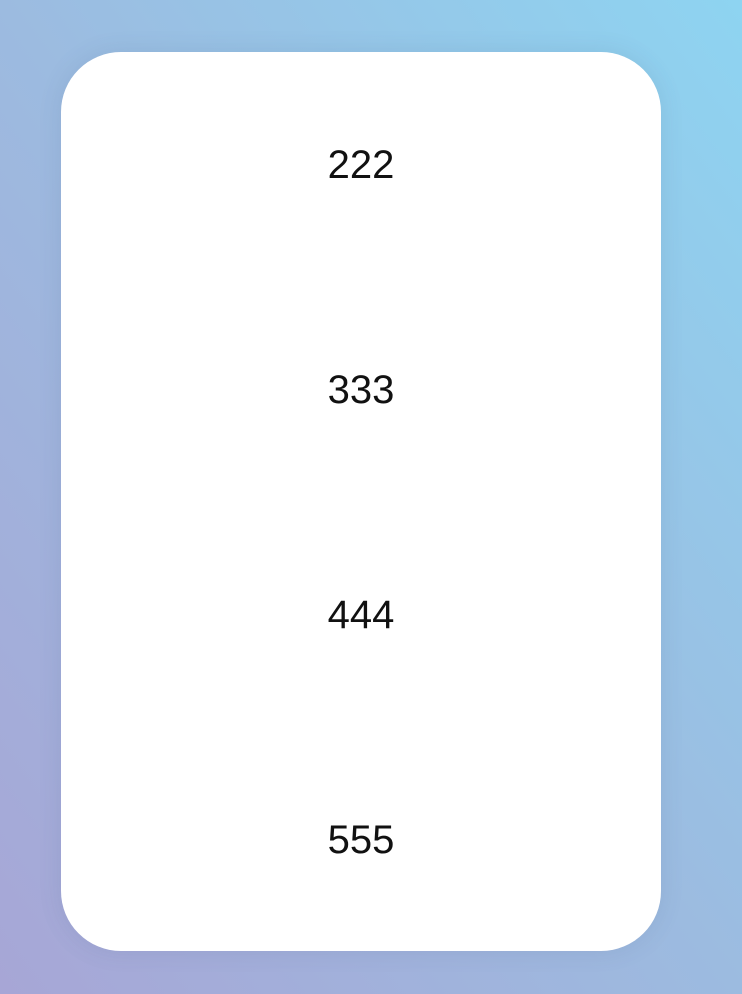 This screenshot has width=742, height=994. Describe the element at coordinates (361, 165) in the screenshot. I see `list-item-222: 222` at that location.